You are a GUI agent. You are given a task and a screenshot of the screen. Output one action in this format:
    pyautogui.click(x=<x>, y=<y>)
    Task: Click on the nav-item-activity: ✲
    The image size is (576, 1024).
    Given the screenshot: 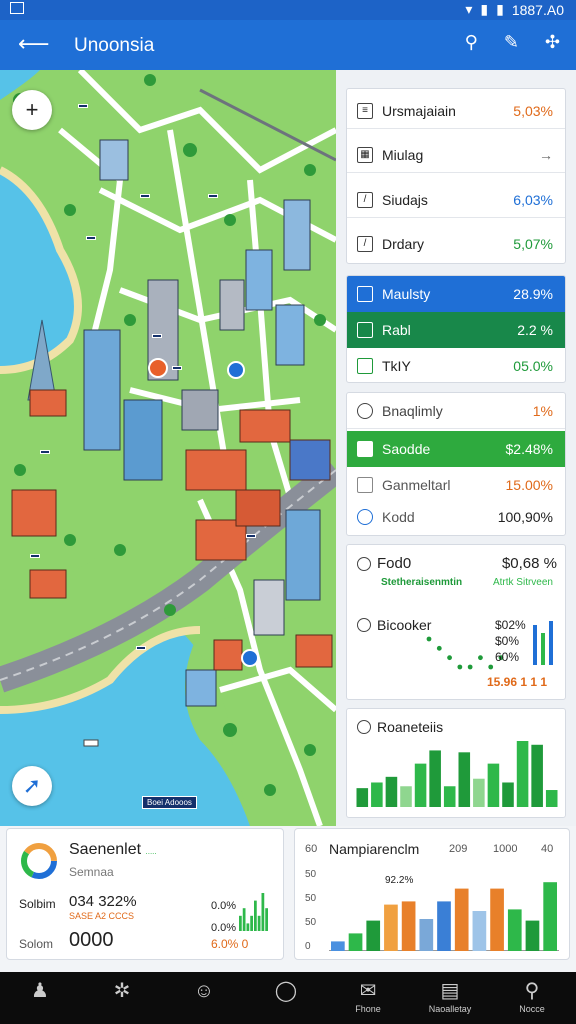 What is the action you would take?
    pyautogui.click(x=122, y=991)
    